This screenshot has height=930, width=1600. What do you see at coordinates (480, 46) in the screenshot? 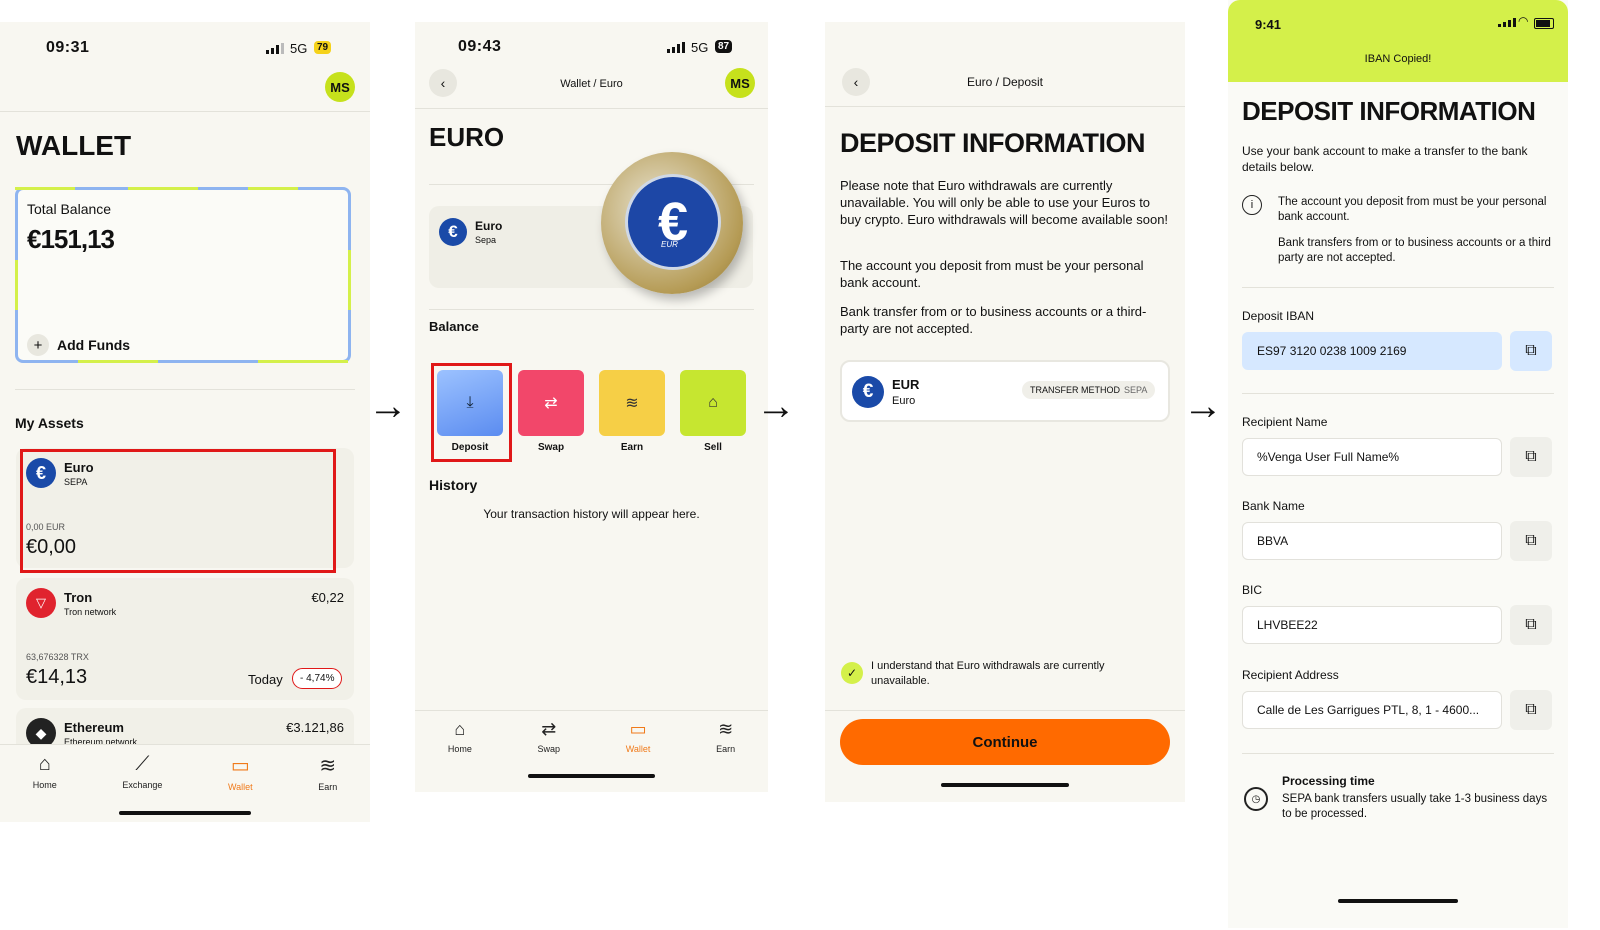
I see `status-time: 09:43` at bounding box center [480, 46].